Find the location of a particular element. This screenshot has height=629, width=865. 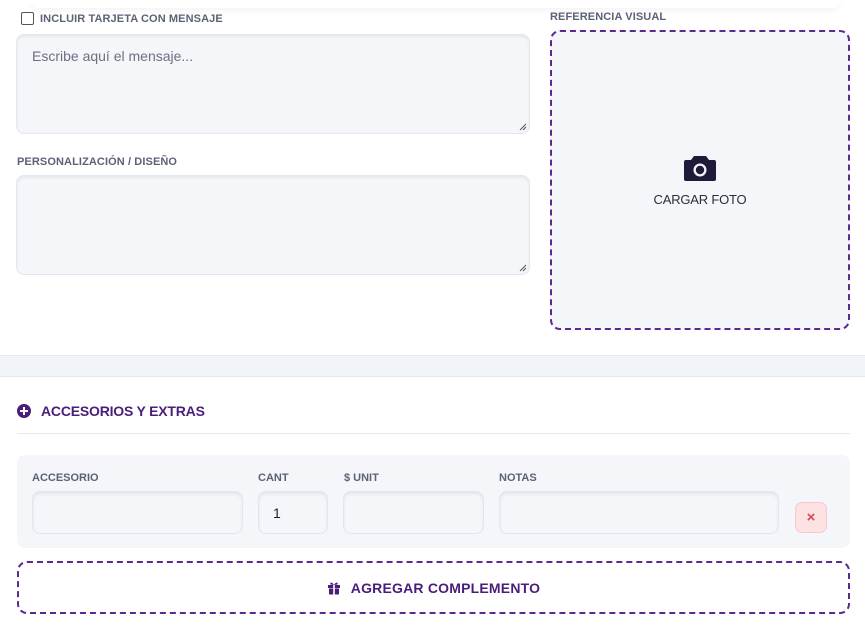

top-panel-edge is located at coordinates (435, 4).